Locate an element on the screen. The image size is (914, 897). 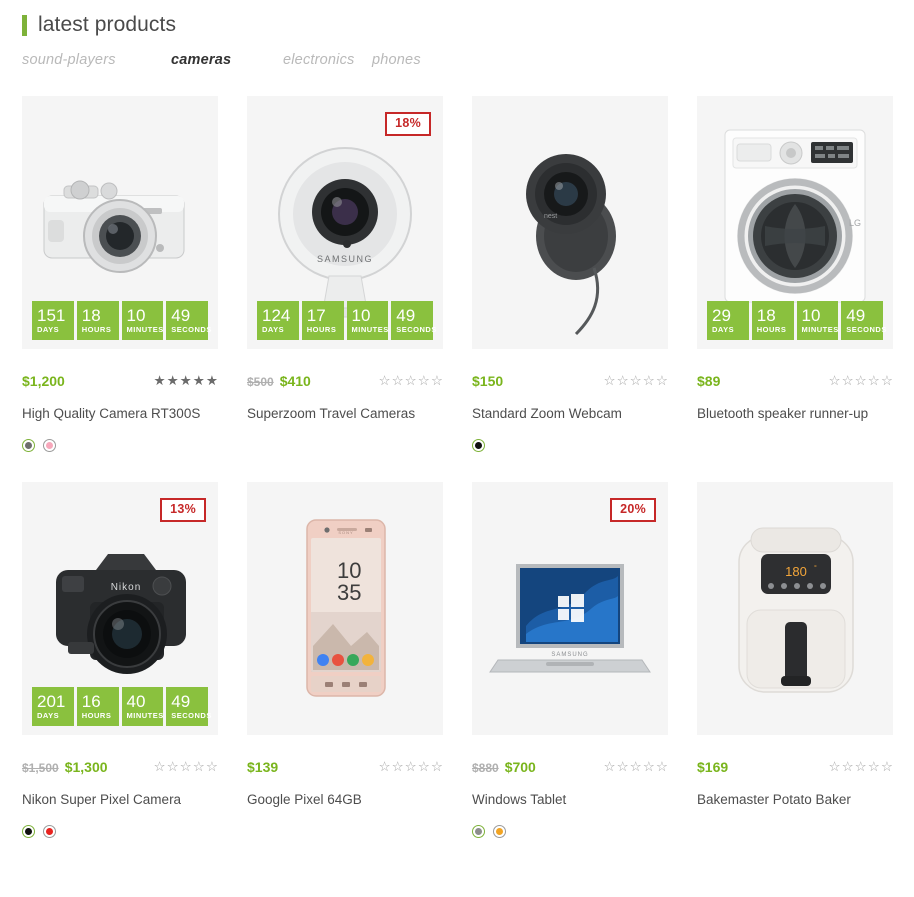
product-thumbnail: SONY 10 35 is located at coordinates (345, 608).